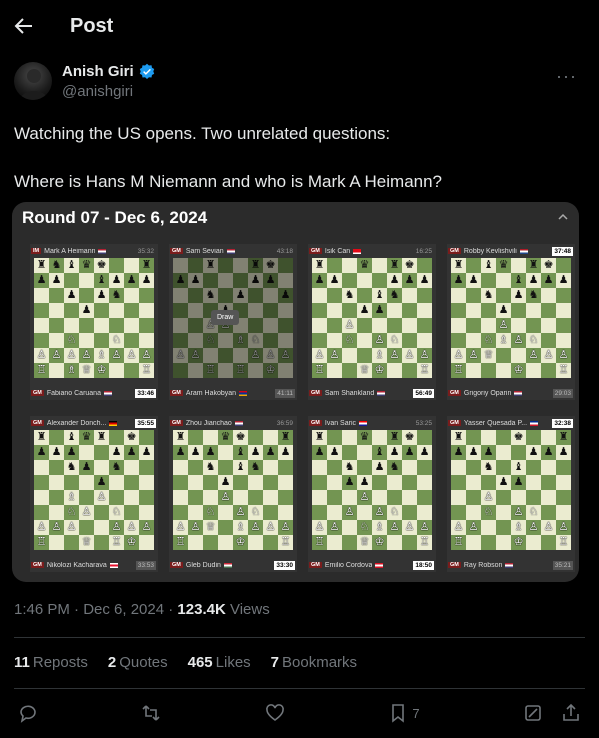  Describe the element at coordinates (571, 713) in the screenshot. I see `share-icon` at that location.